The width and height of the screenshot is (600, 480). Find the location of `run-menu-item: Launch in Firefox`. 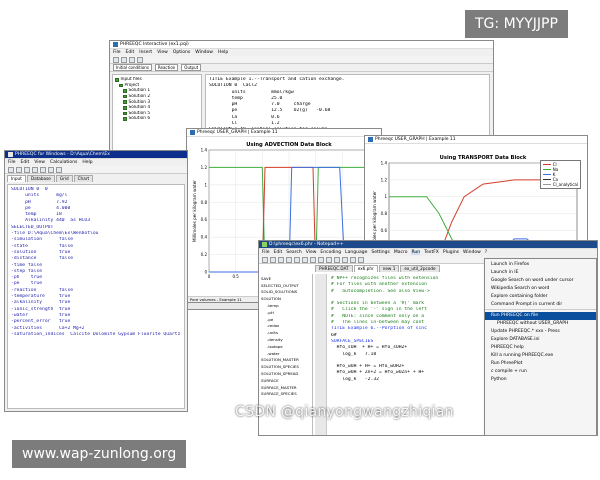

run-menu-item: Launch in Firefox is located at coordinates (540, 265).